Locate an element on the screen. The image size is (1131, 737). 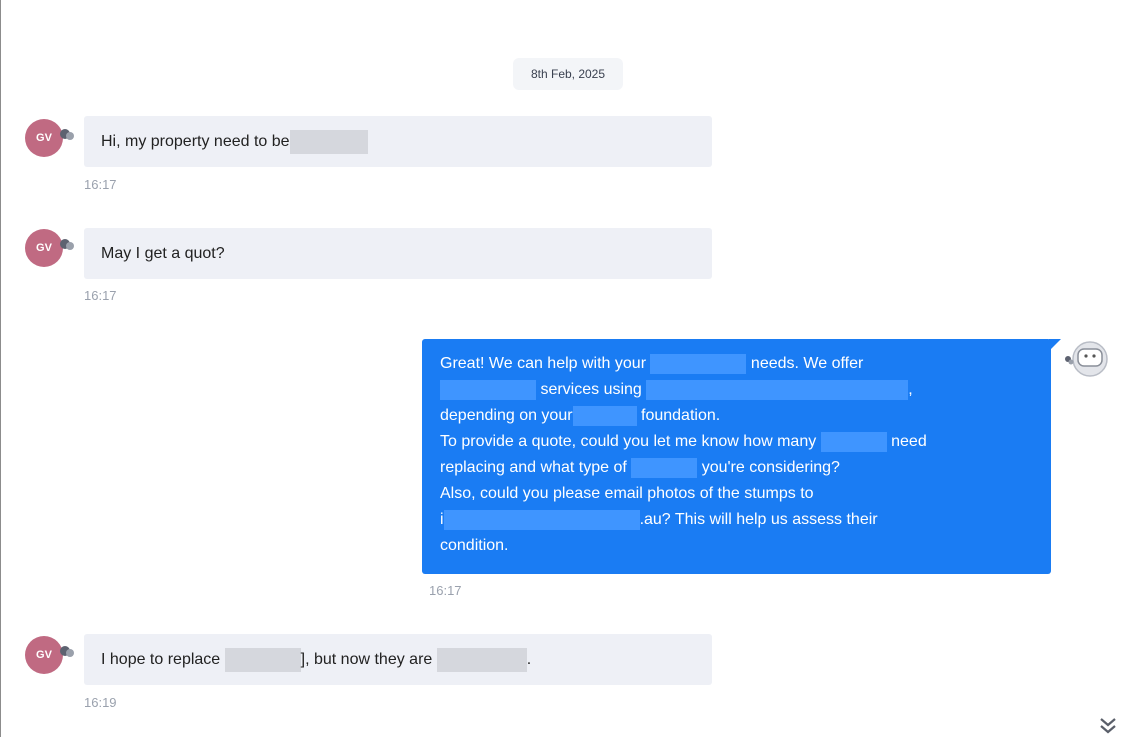
message-text: needs. We offer is located at coordinates (805, 363).